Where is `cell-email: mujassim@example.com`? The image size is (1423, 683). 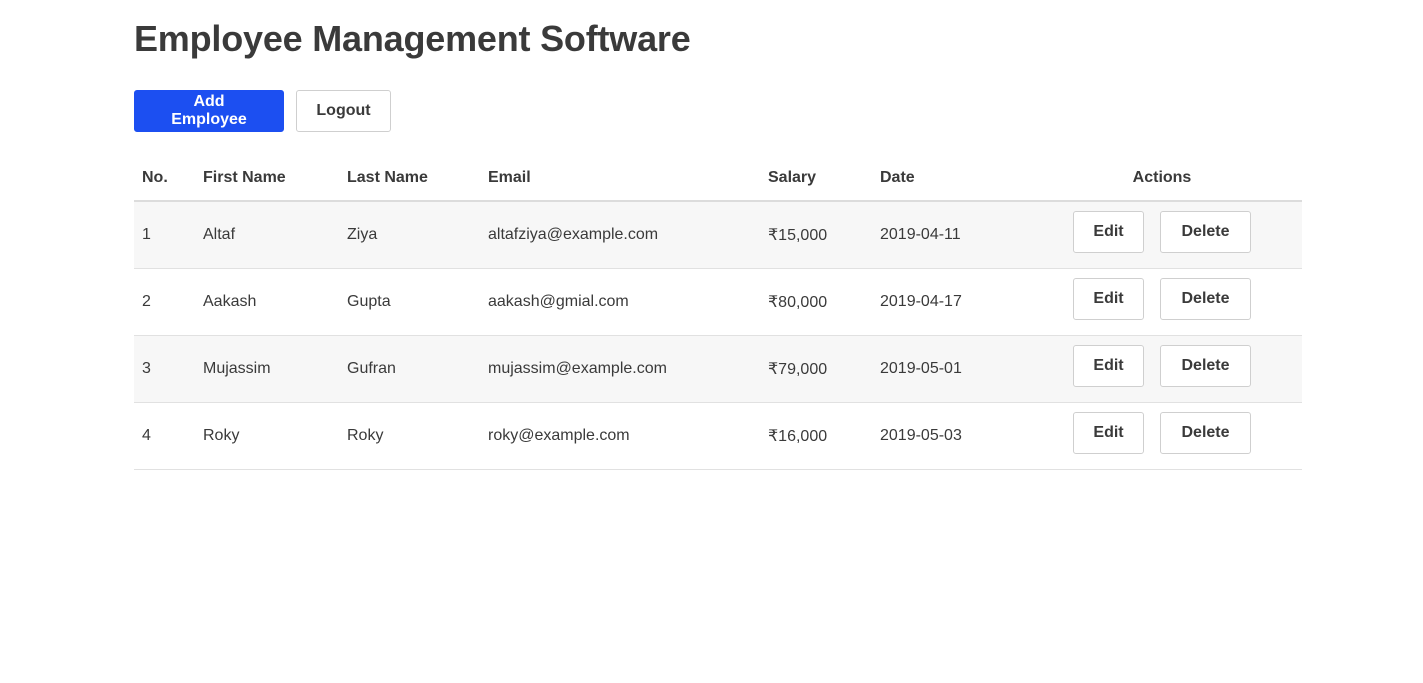
cell-email: mujassim@example.com is located at coordinates (620, 369).